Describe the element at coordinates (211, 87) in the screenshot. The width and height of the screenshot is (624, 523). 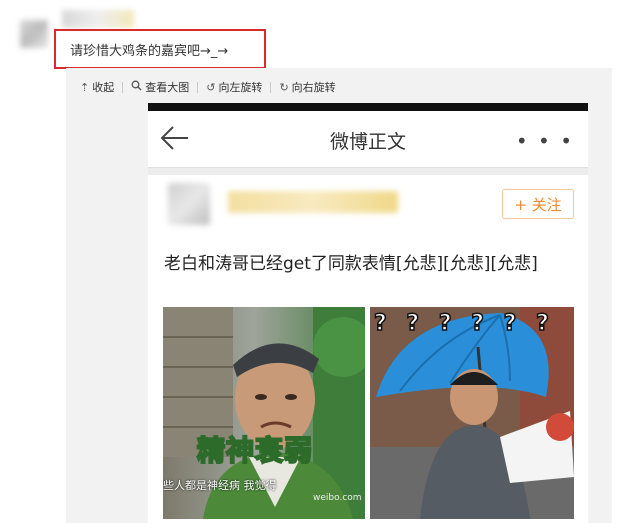
I see `rotate-left-icon: ↺` at that location.